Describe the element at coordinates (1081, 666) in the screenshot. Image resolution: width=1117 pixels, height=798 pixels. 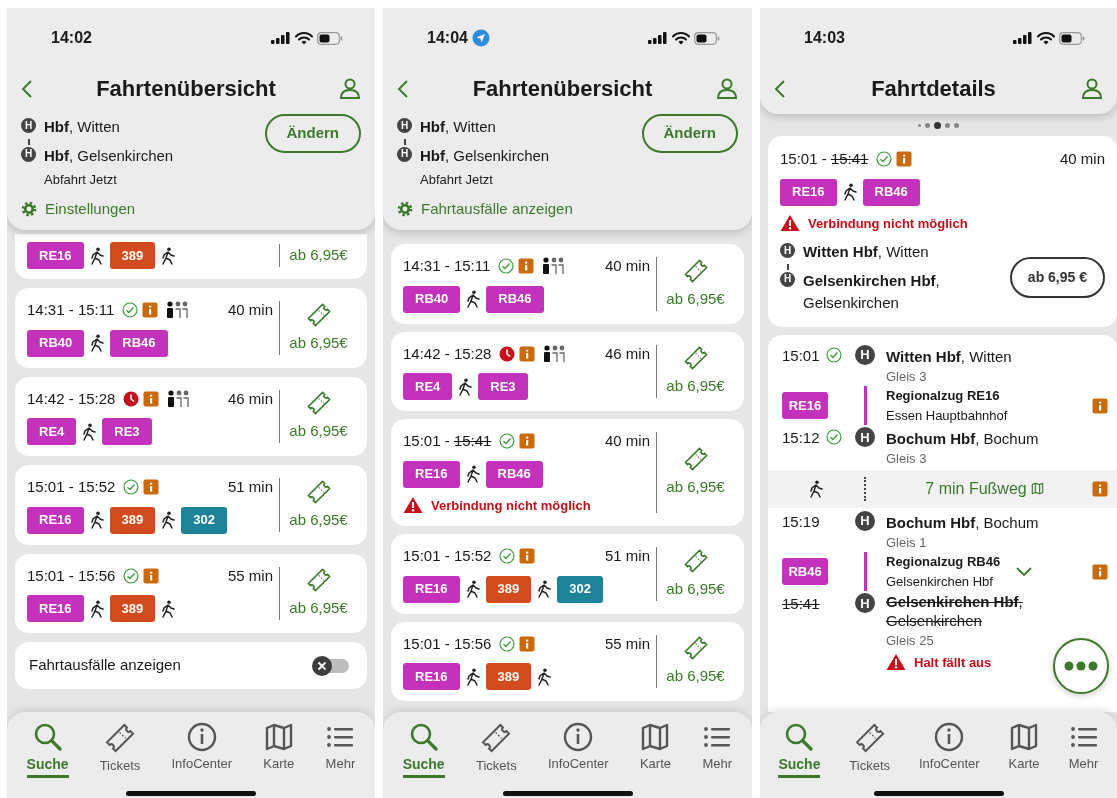
I see `more-icon` at that location.